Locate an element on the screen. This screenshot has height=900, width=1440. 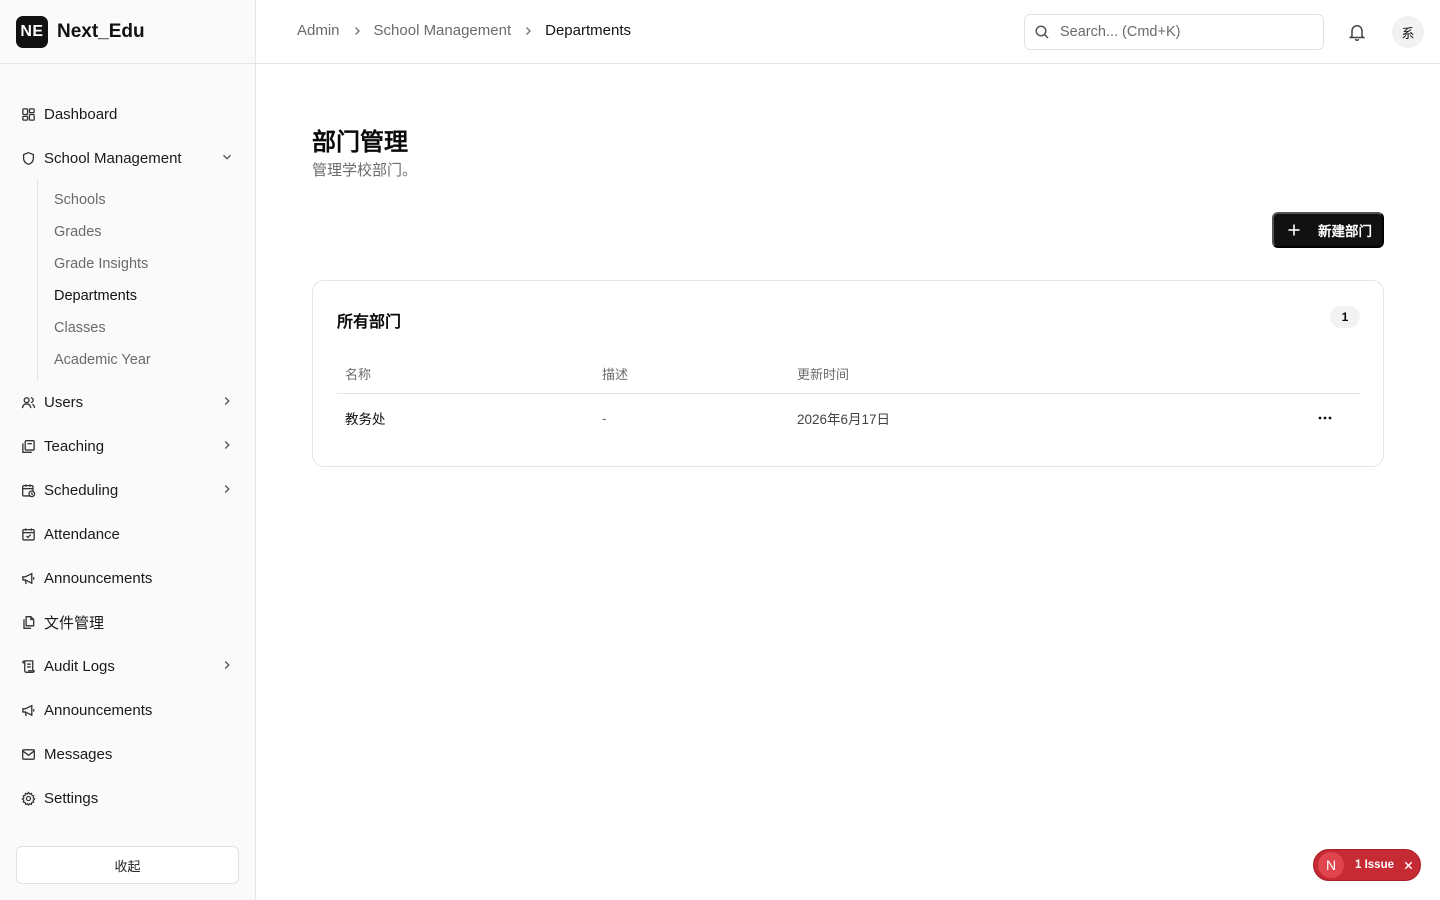
sidebar-item-school-management: School Management is located at coordinates (128, 158).